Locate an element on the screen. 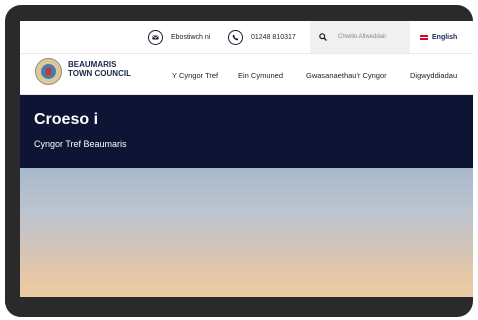  envelope-icon is located at coordinates (155, 37).